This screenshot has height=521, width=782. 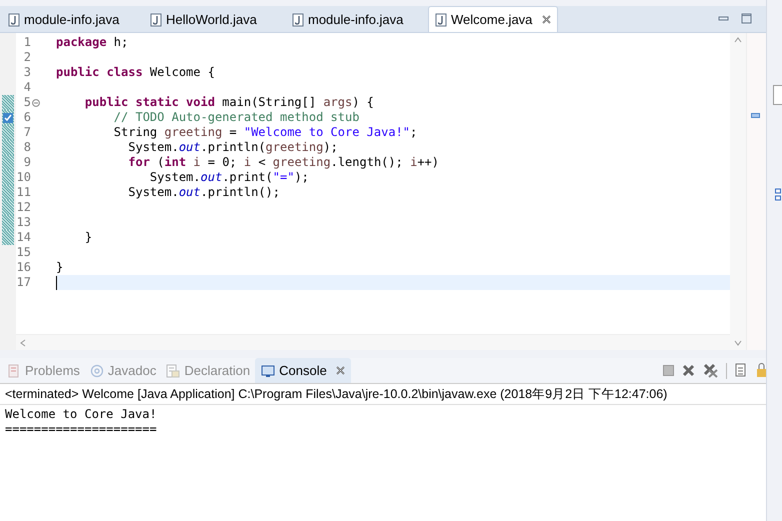 What do you see at coordinates (236, 117) in the screenshot?
I see `code-line: // TODO Auto-generated method stub` at bounding box center [236, 117].